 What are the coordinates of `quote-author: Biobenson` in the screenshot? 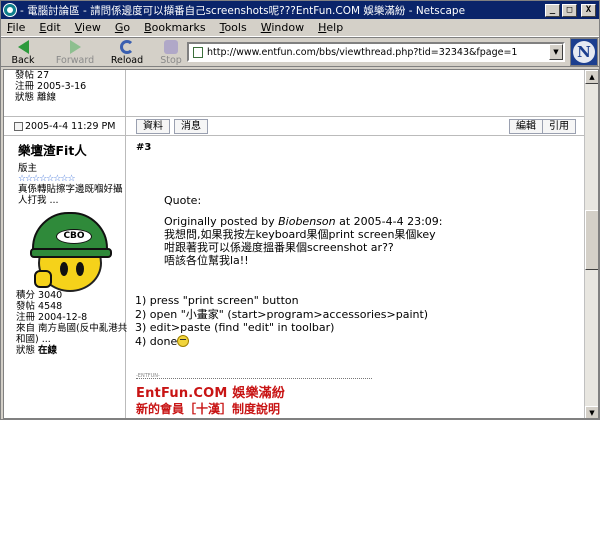 It's located at (307, 221).